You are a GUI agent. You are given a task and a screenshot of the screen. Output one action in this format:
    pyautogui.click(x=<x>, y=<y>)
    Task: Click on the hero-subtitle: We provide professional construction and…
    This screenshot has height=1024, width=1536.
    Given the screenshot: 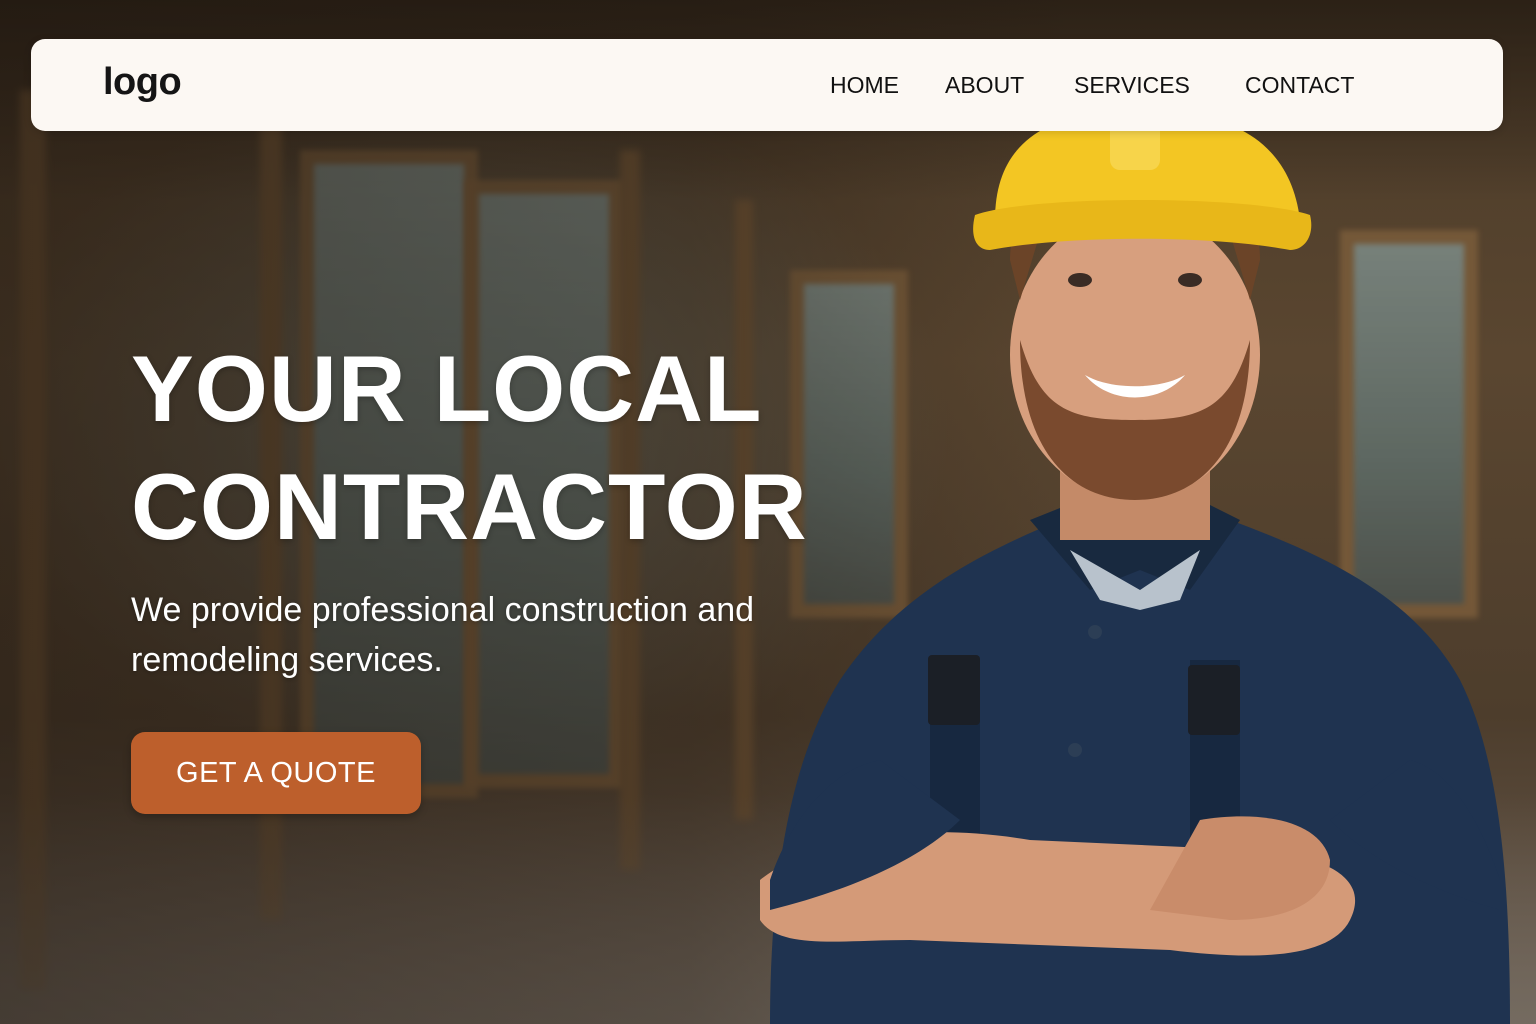 What is the action you would take?
    pyautogui.click(x=443, y=635)
    